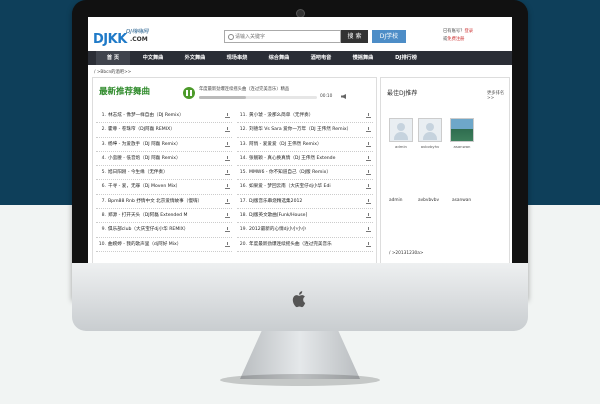 Image resolution: width=600 pixels, height=404 pixels. I want to click on song-title: 小蛮腰 - 低音炮（DJ 阿磊 Remix）, so click(160, 158).